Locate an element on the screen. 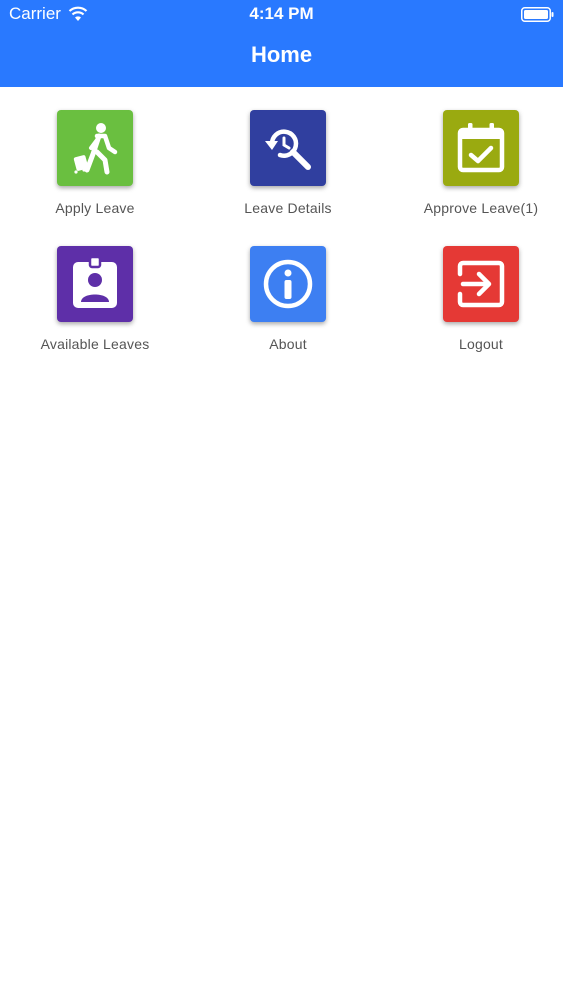 The width and height of the screenshot is (563, 1000). leave-details-button: Leave Details is located at coordinates (288, 170).